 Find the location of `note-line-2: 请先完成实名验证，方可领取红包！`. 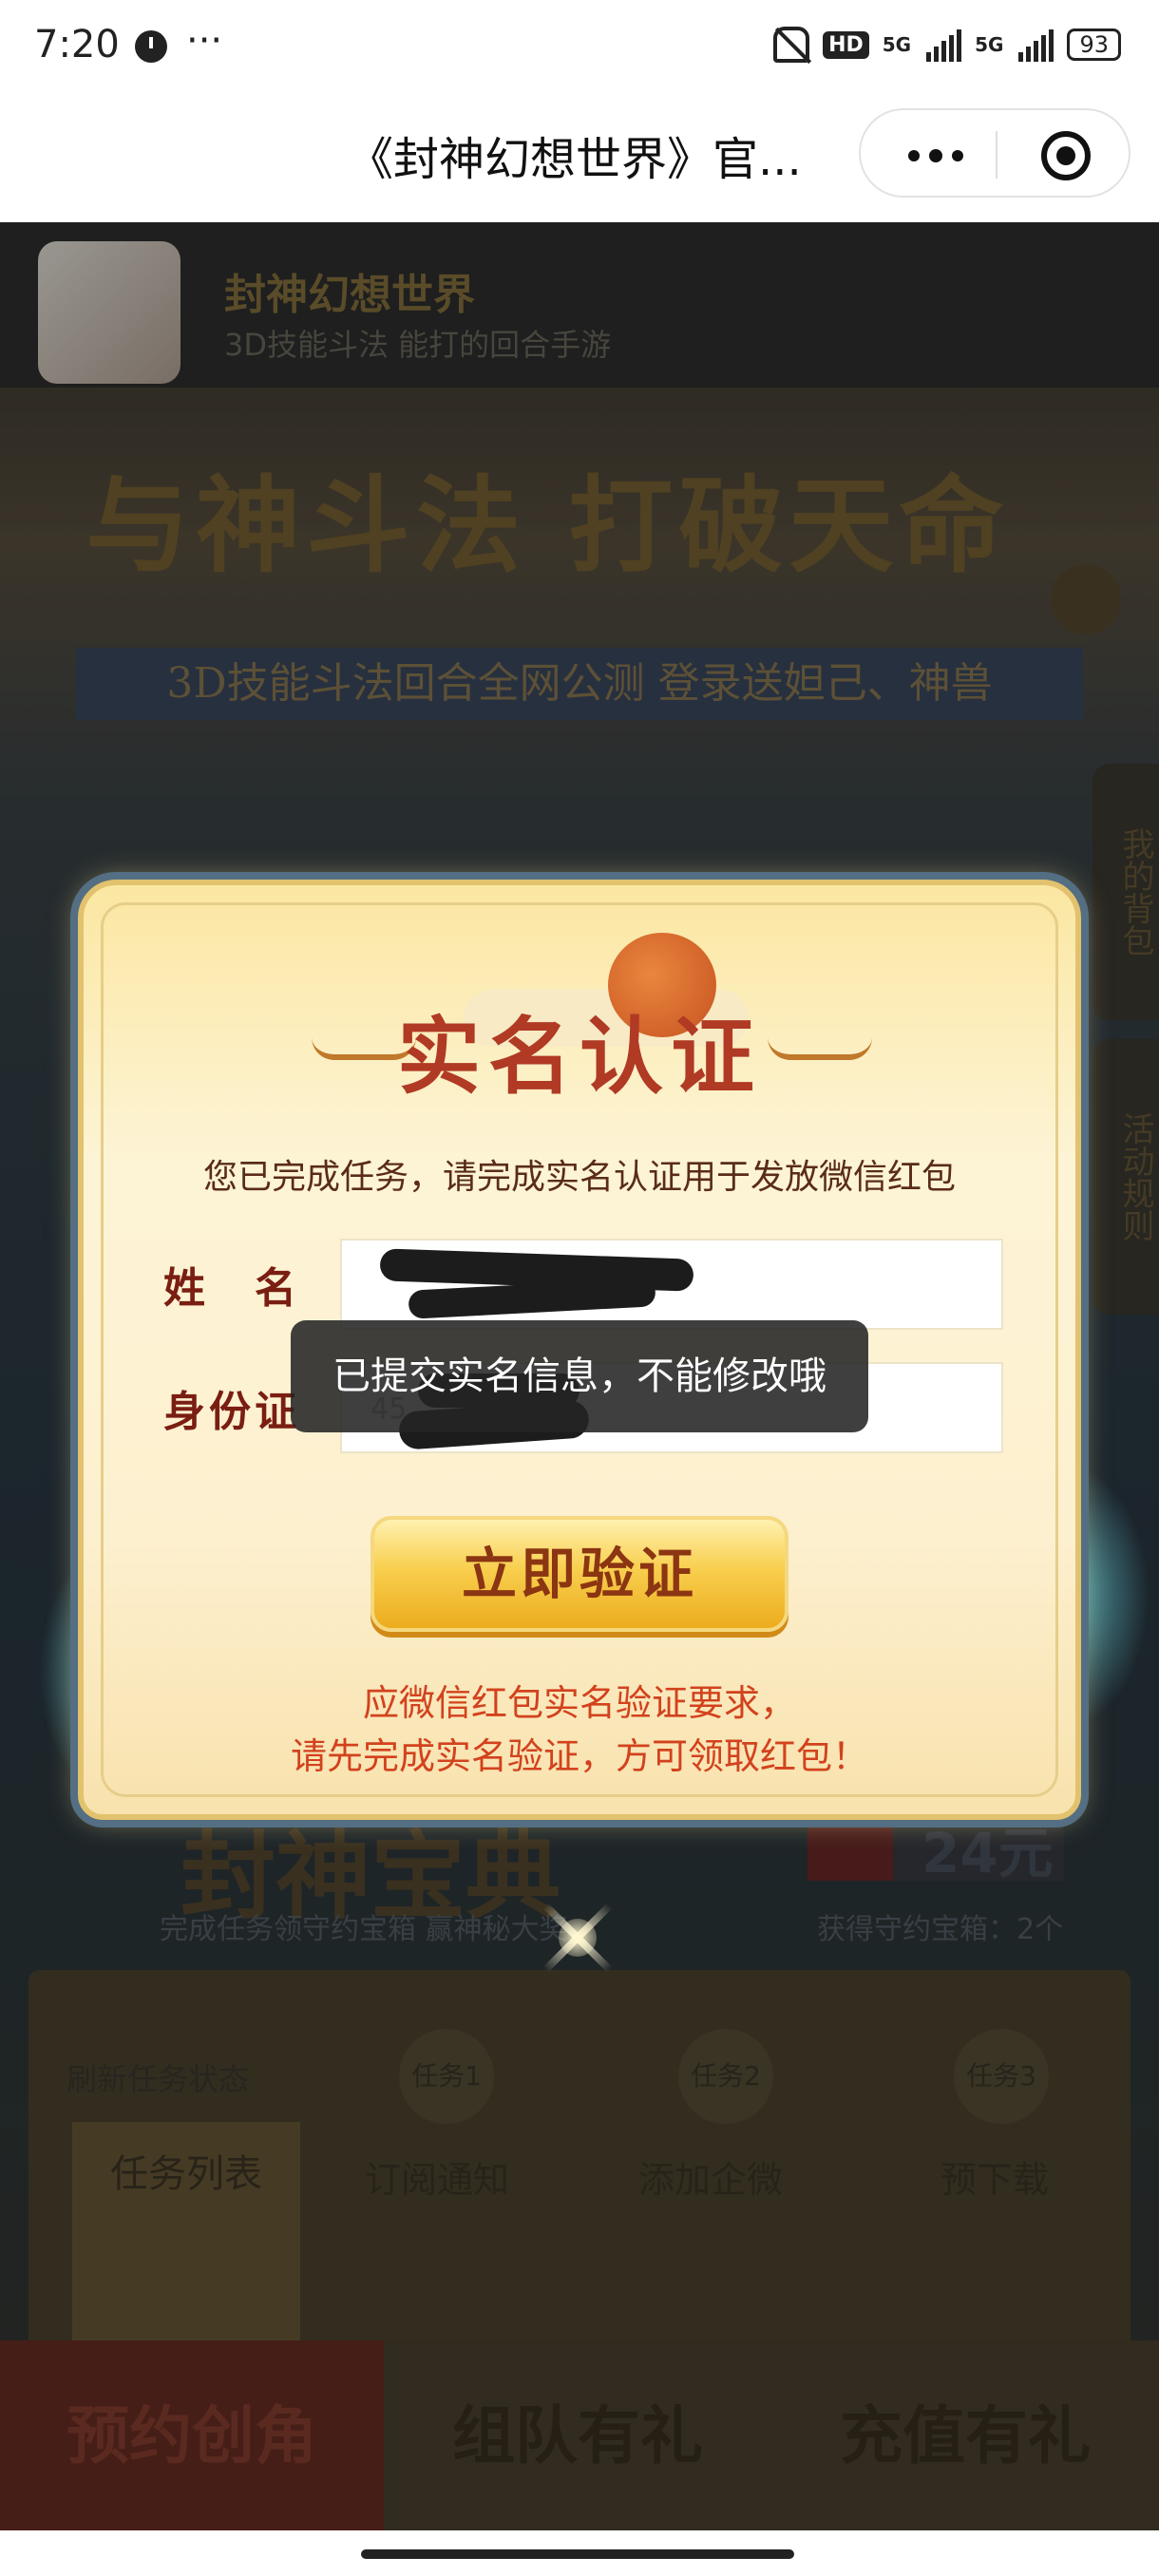

note-line-2: 请先完成实名验证，方可领取红包！ is located at coordinates (579, 1756).